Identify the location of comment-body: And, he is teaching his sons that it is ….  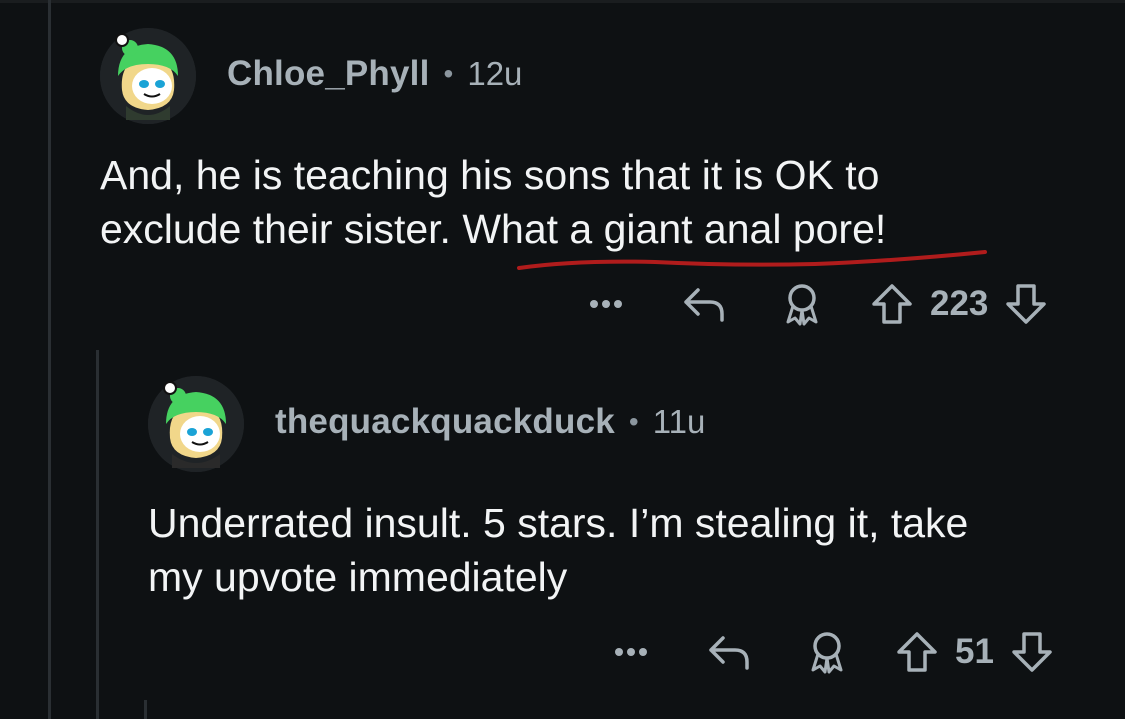
(493, 202).